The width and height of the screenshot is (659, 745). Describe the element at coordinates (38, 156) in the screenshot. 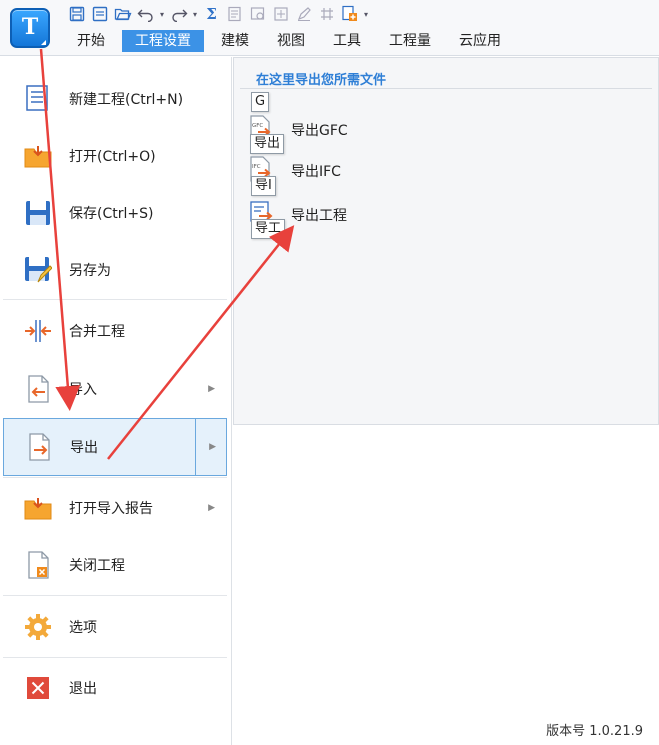

I see `open-icon` at that location.